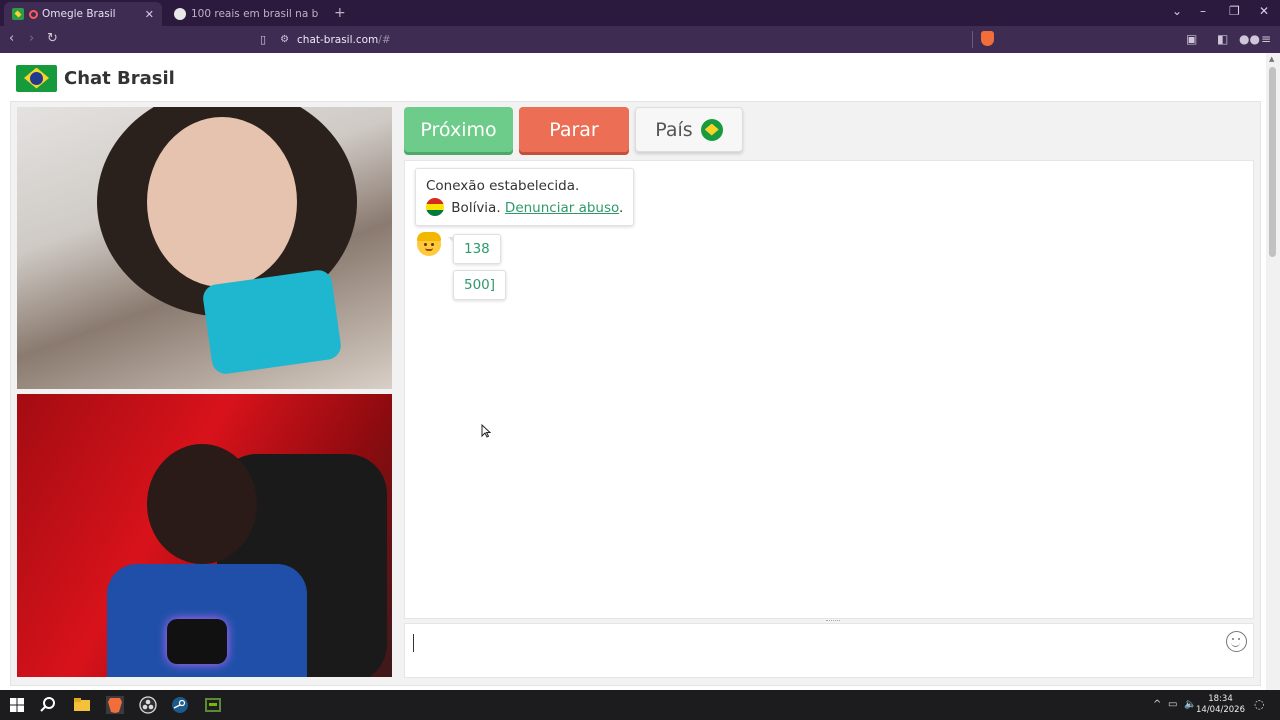  Describe the element at coordinates (833, 621) in the screenshot. I see `resize-grip-icon` at that location.